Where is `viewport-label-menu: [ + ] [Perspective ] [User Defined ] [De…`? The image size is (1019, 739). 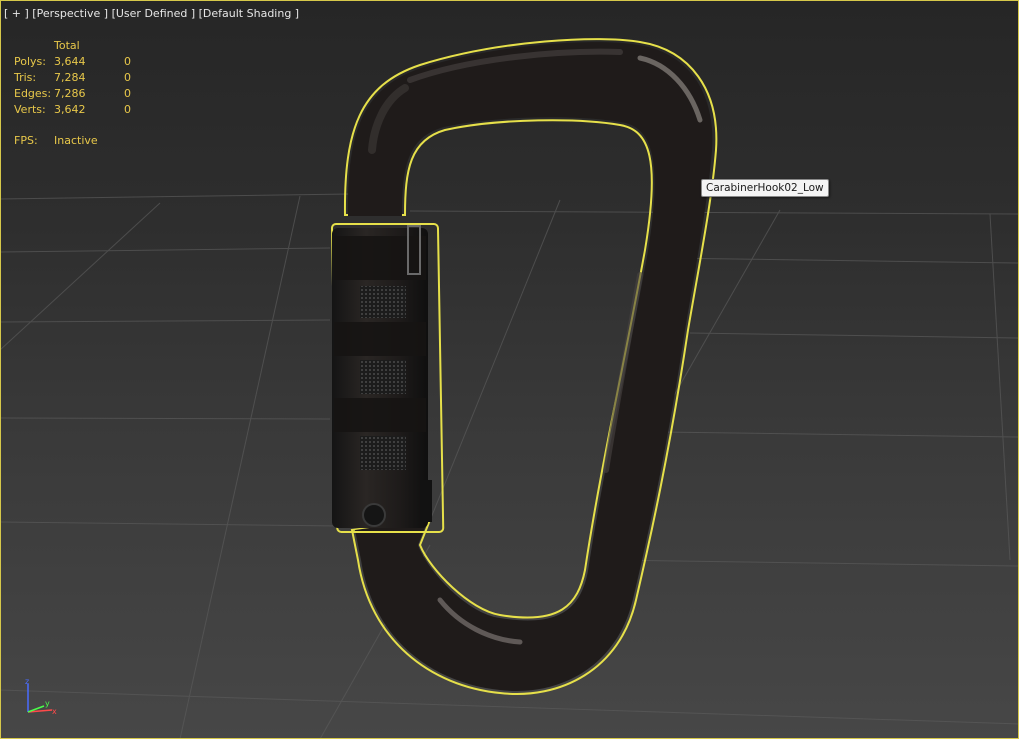
viewport-label-menu: [ + ] [Perspective ] [User Defined ] [De… is located at coordinates (151, 13).